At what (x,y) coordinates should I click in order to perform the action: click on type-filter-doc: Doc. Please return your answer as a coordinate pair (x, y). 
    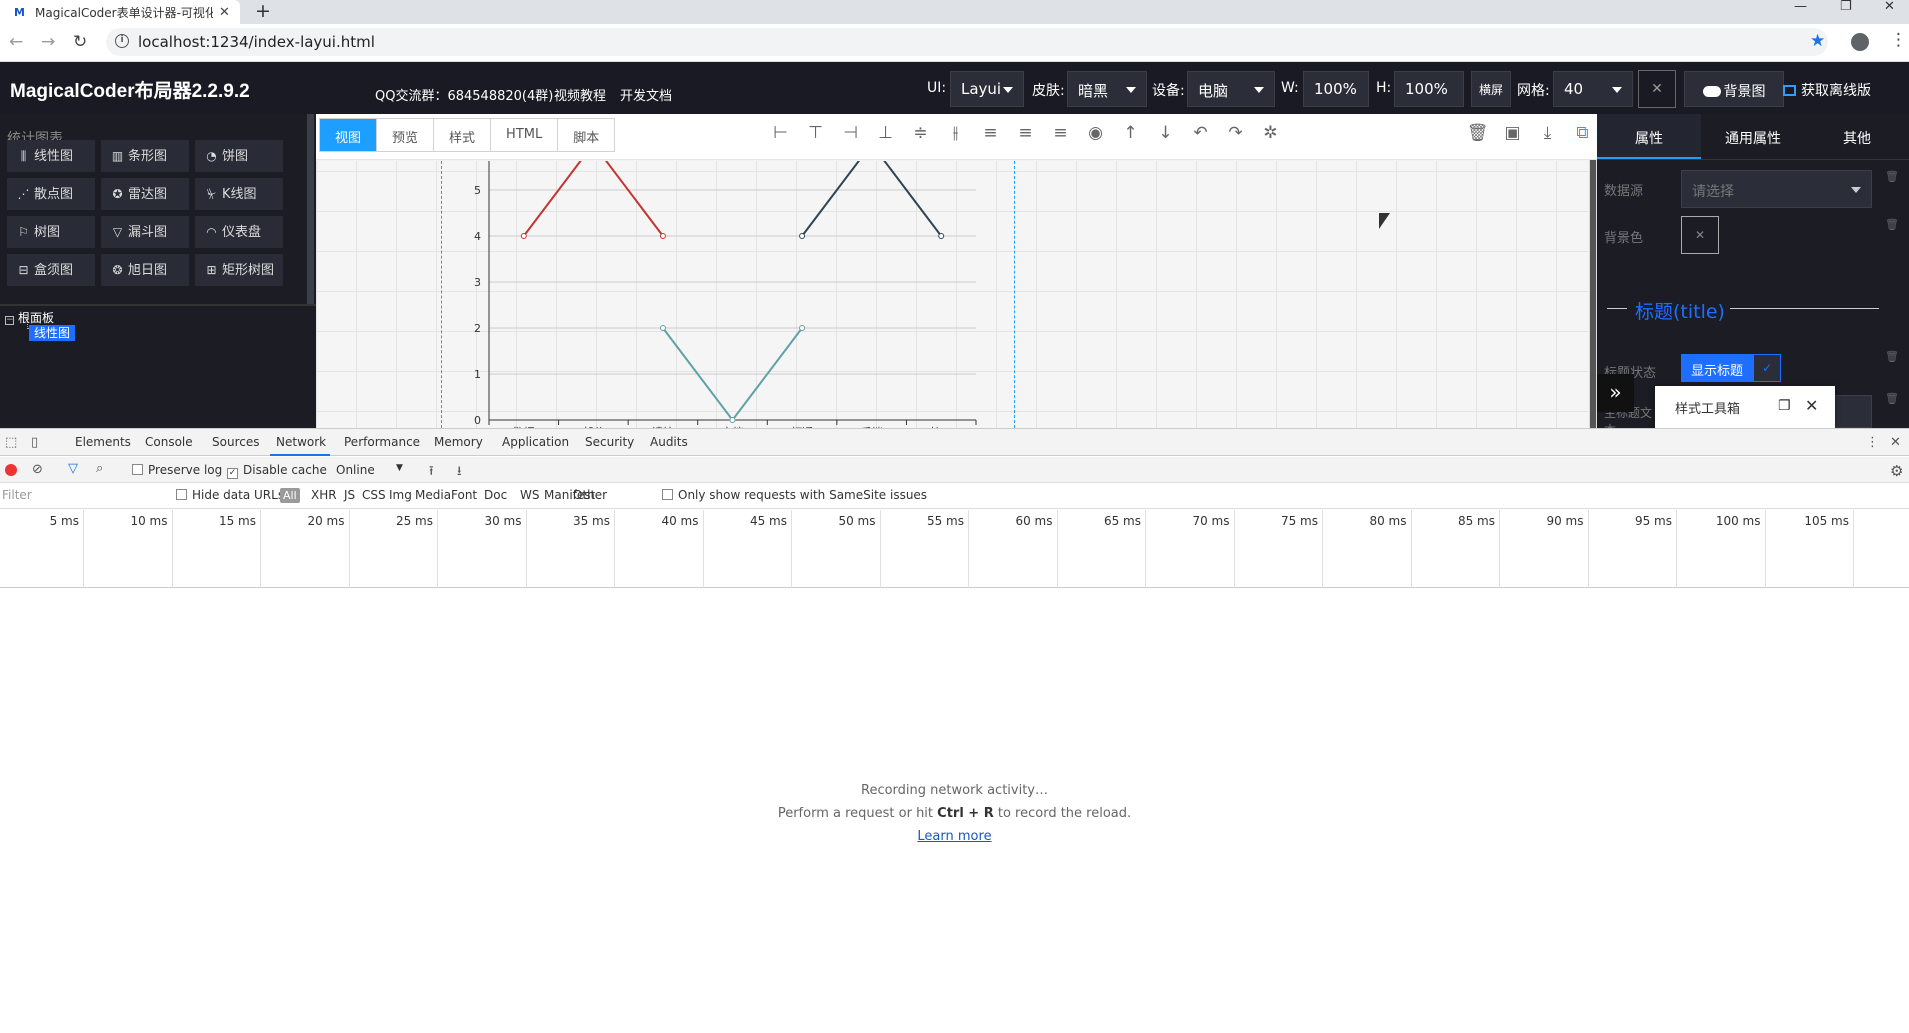
    Looking at the image, I should click on (495, 495).